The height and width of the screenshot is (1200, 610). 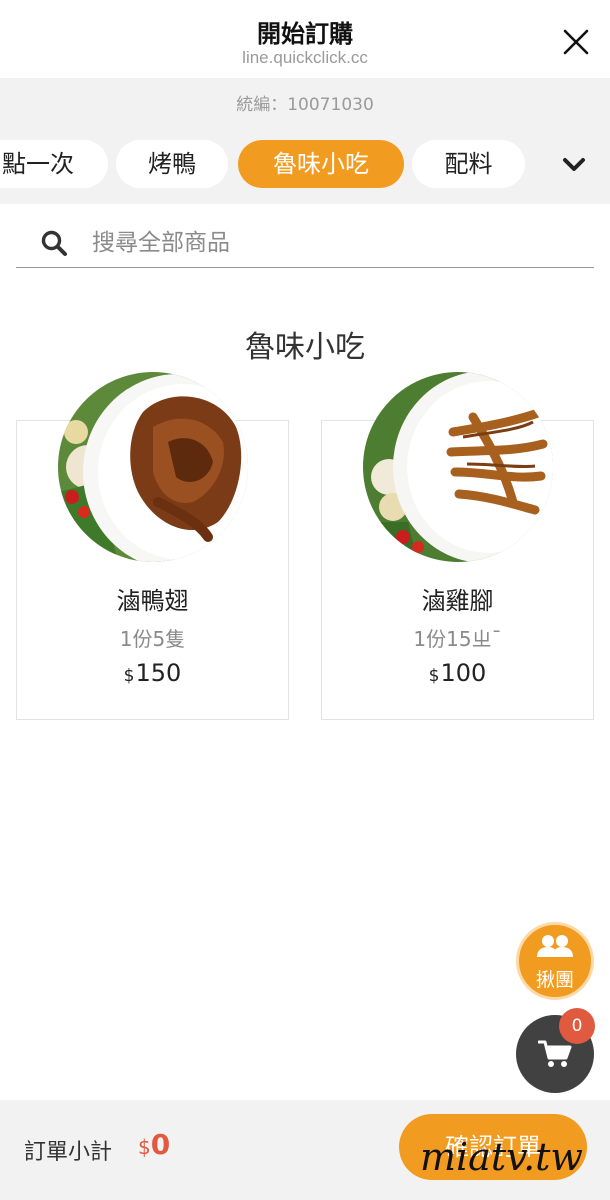 I want to click on close-icon, so click(x=576, y=42).